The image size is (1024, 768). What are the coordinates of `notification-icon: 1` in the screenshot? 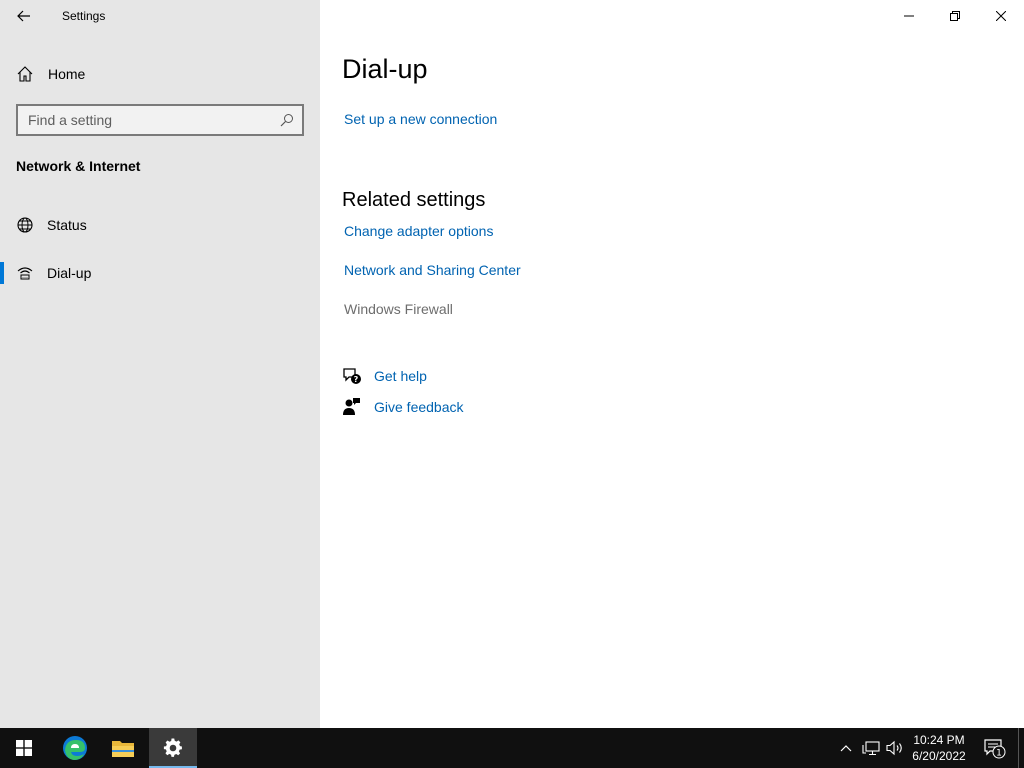 It's located at (995, 749).